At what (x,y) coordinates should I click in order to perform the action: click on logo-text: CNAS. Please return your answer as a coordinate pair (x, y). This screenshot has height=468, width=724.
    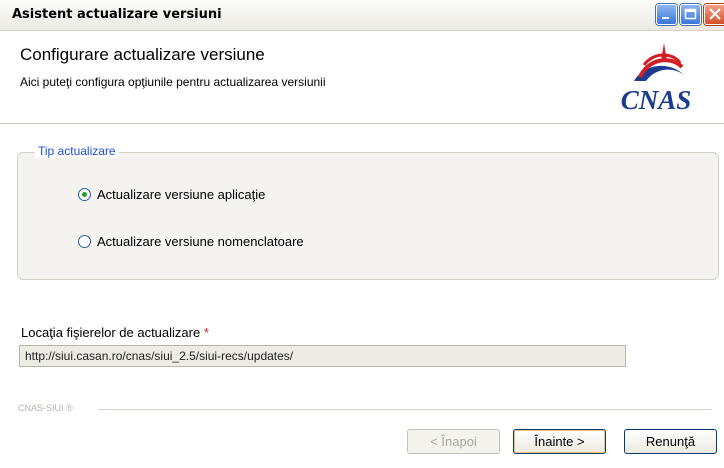
    Looking at the image, I should click on (656, 99).